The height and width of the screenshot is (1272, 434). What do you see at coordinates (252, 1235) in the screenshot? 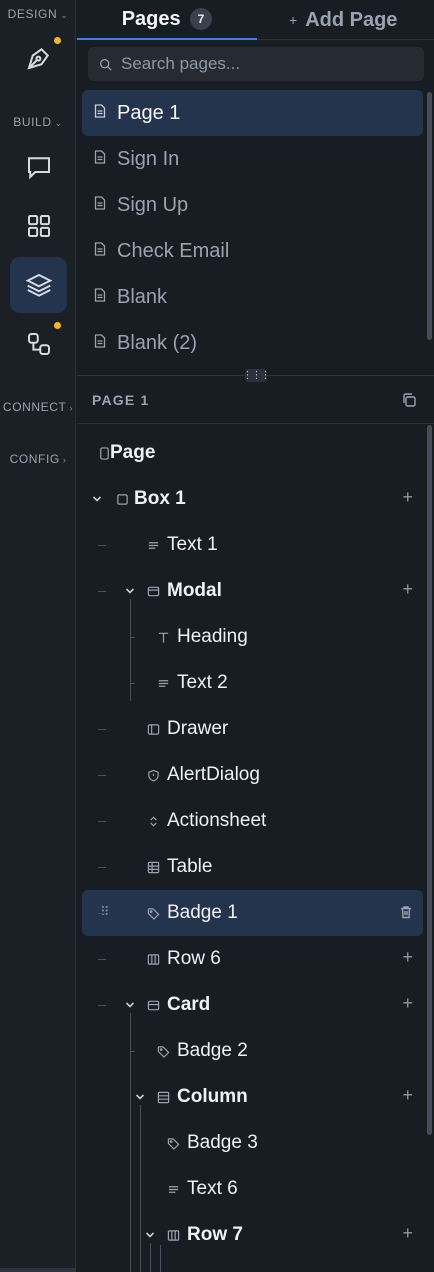
I see `layer-row-row-7: Row 7 +` at bounding box center [252, 1235].